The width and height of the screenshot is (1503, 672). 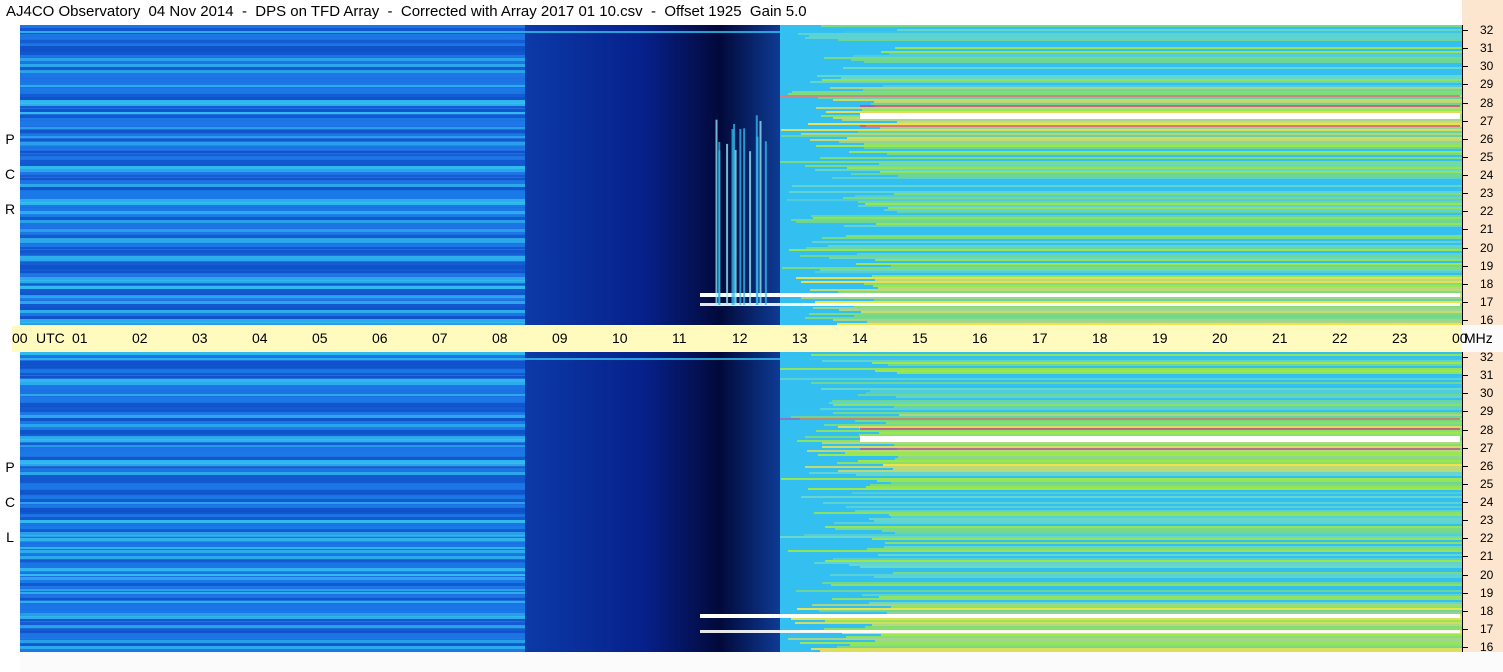 I want to click on utc-tick-label: 10, so click(x=620, y=338).